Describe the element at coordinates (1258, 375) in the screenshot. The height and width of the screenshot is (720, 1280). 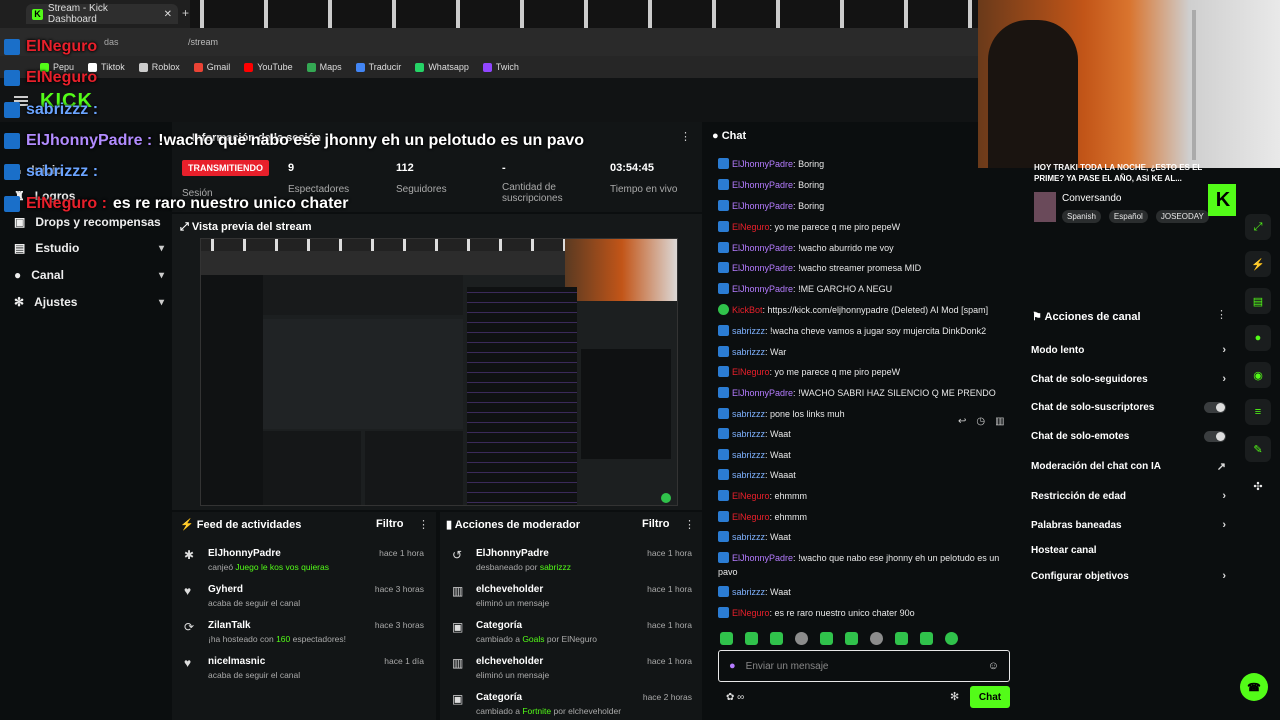
I see `broadcast-icon: ◉` at that location.